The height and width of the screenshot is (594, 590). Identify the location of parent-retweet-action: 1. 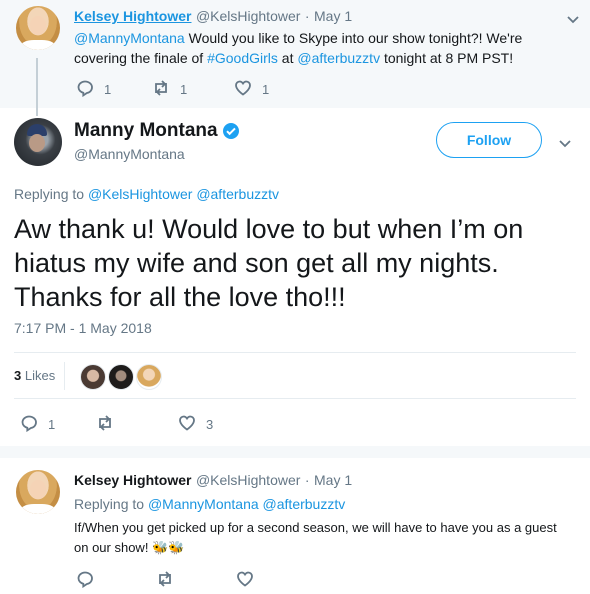
(169, 89).